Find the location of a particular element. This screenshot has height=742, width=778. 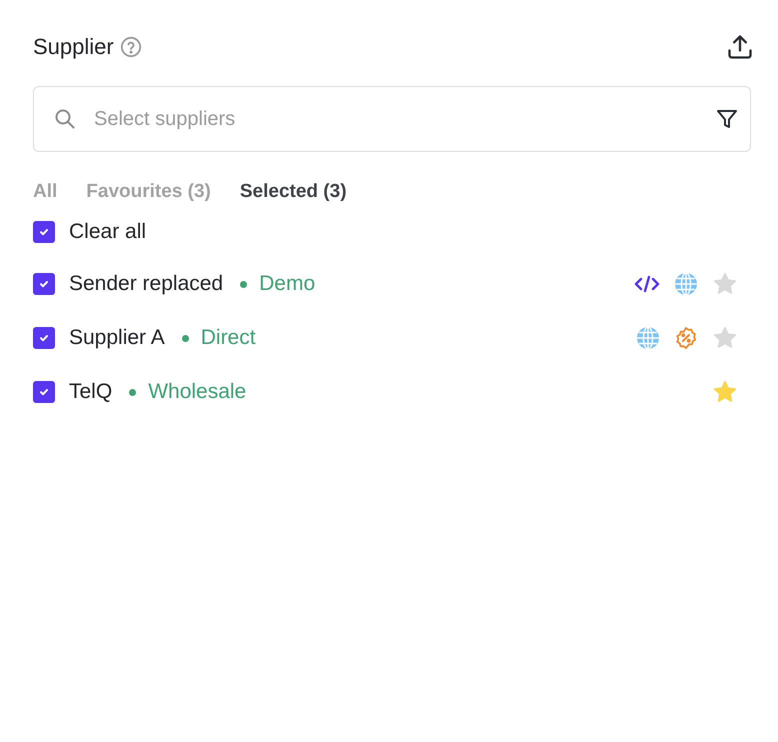

search-field: Select suppliers is located at coordinates (392, 119).